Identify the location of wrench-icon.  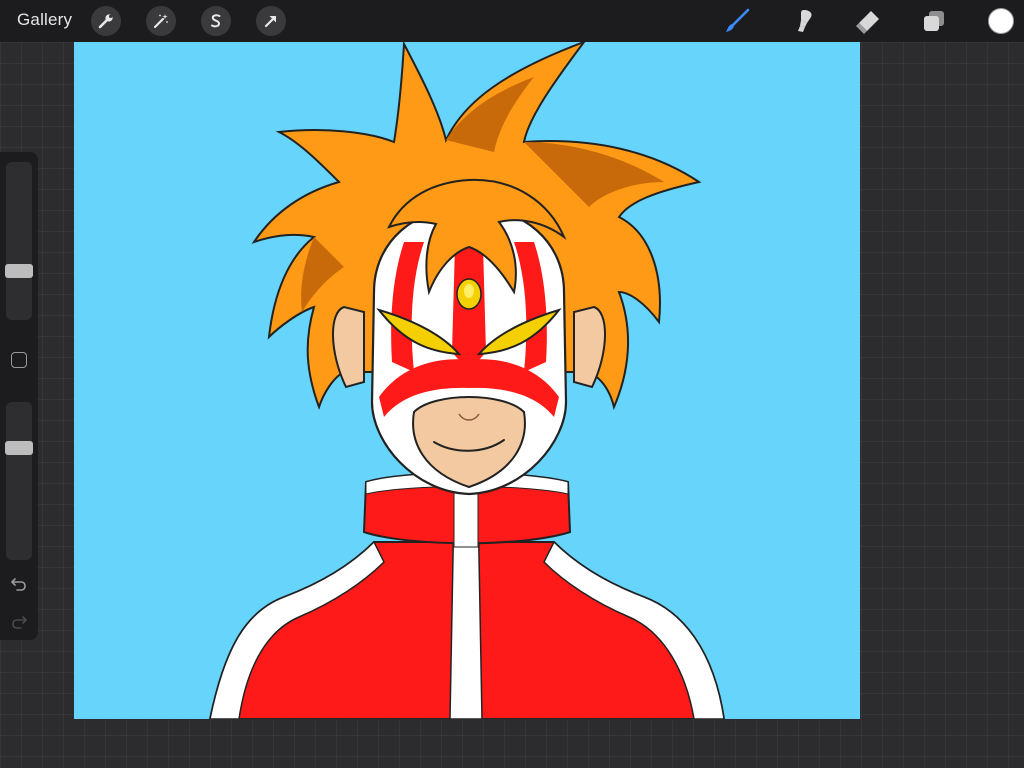
(105, 21).